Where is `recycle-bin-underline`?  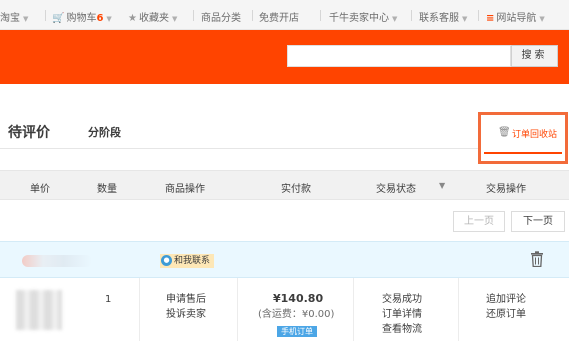
recycle-bin-underline is located at coordinates (523, 153).